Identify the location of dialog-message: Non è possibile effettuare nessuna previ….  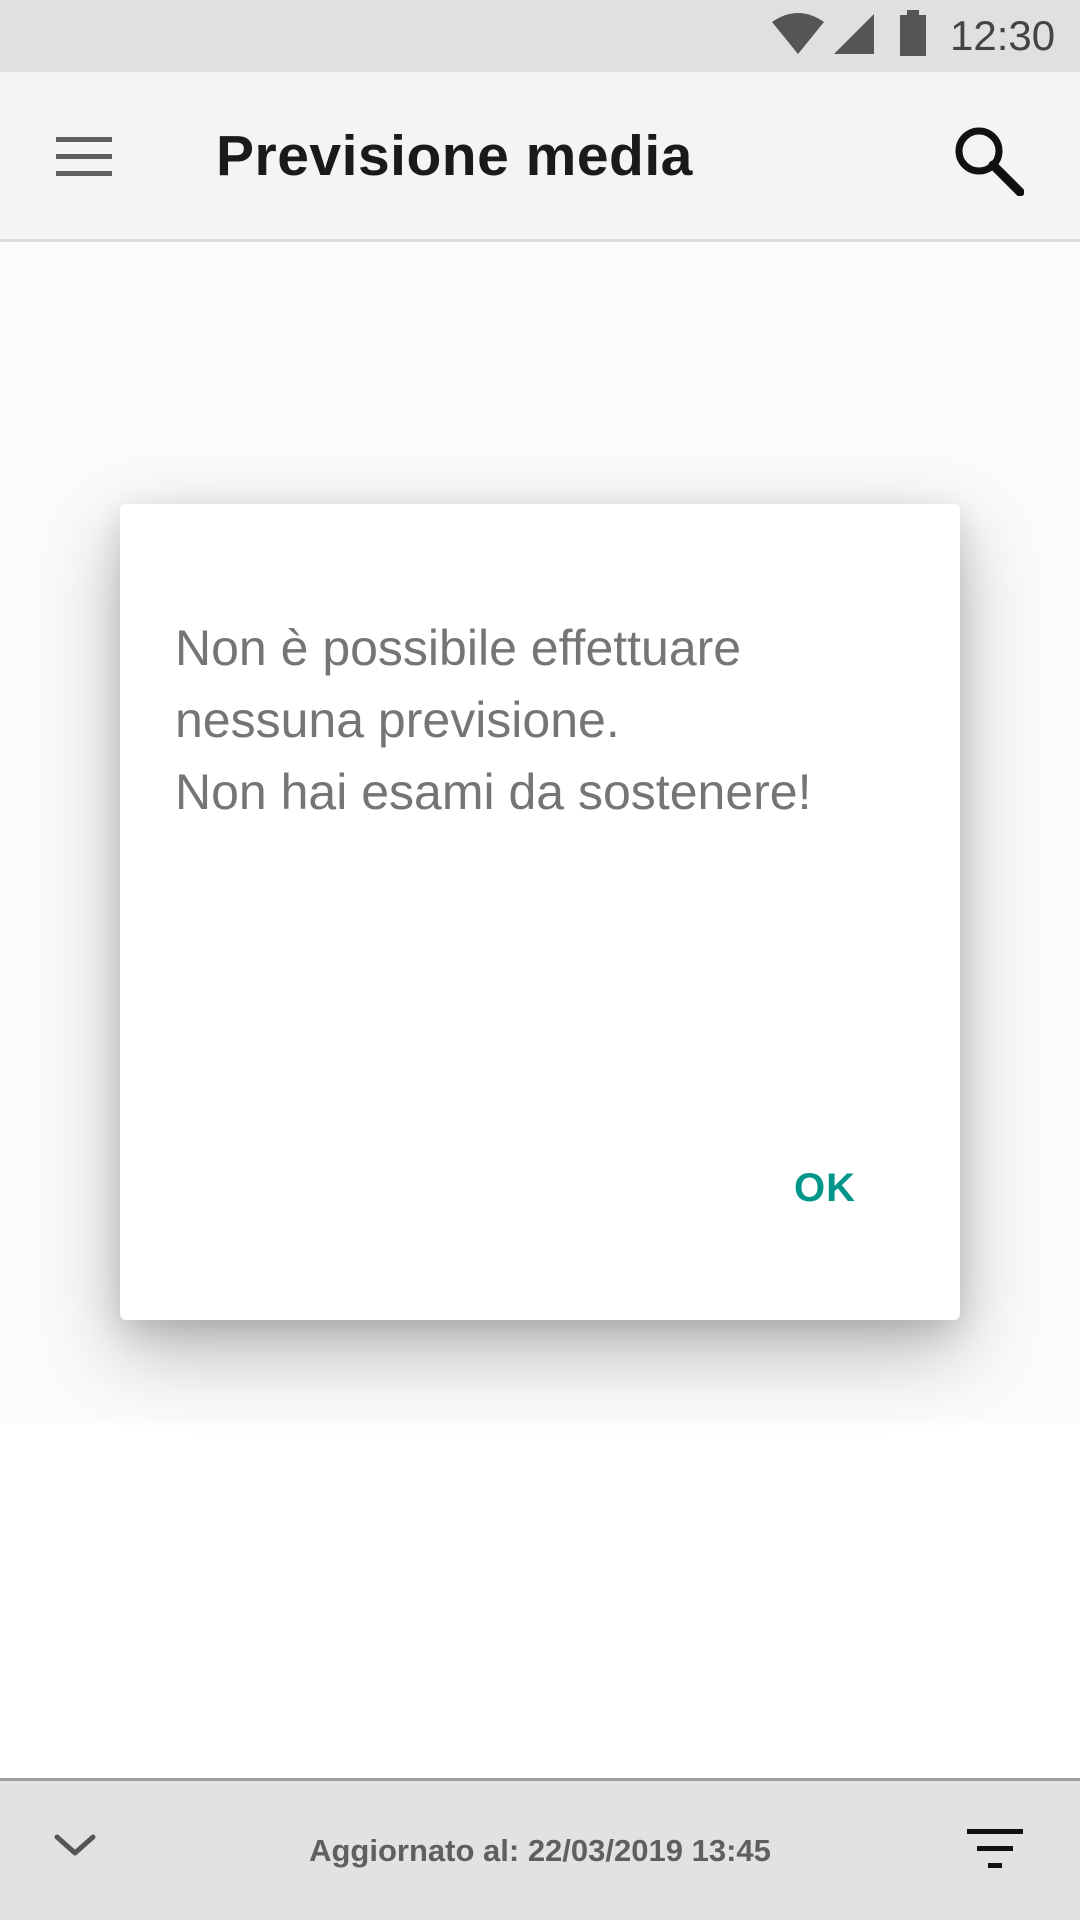
(545, 720).